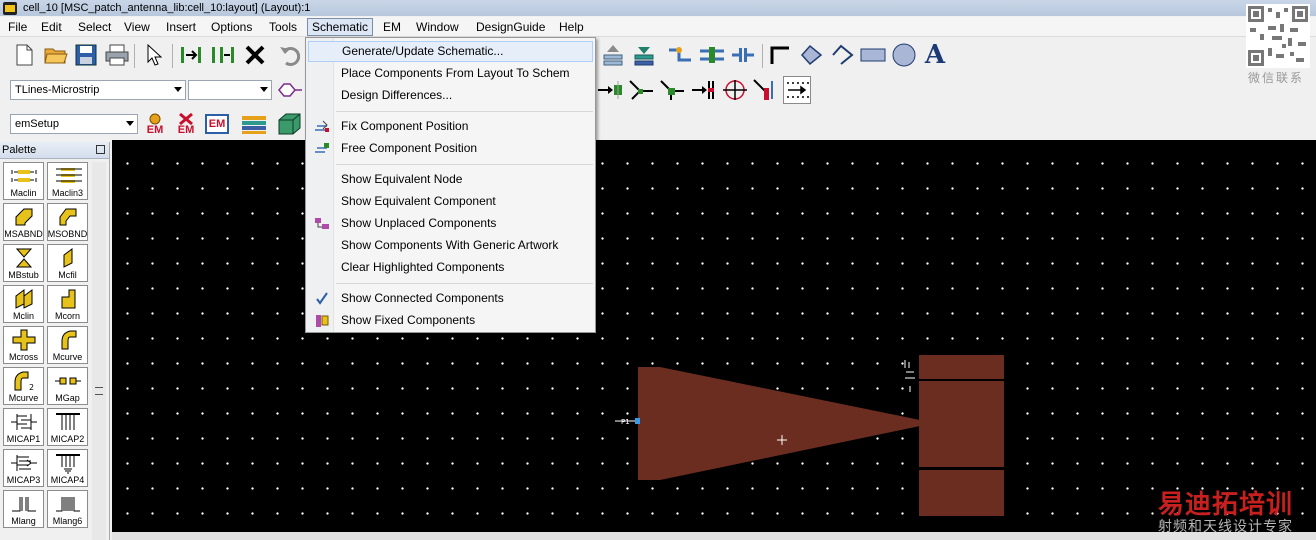 The height and width of the screenshot is (540, 1316). What do you see at coordinates (23, 181) in the screenshot?
I see `palette-item: Maclin` at bounding box center [23, 181].